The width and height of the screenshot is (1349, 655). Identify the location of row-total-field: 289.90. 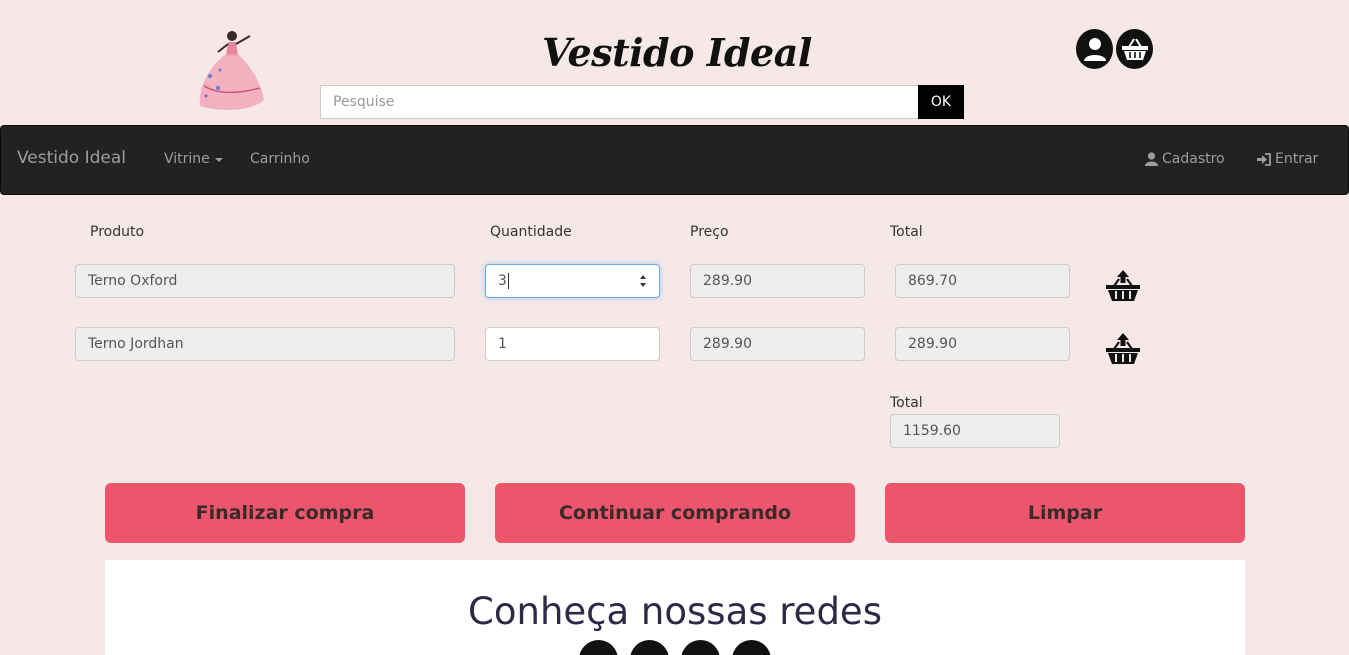
(982, 344).